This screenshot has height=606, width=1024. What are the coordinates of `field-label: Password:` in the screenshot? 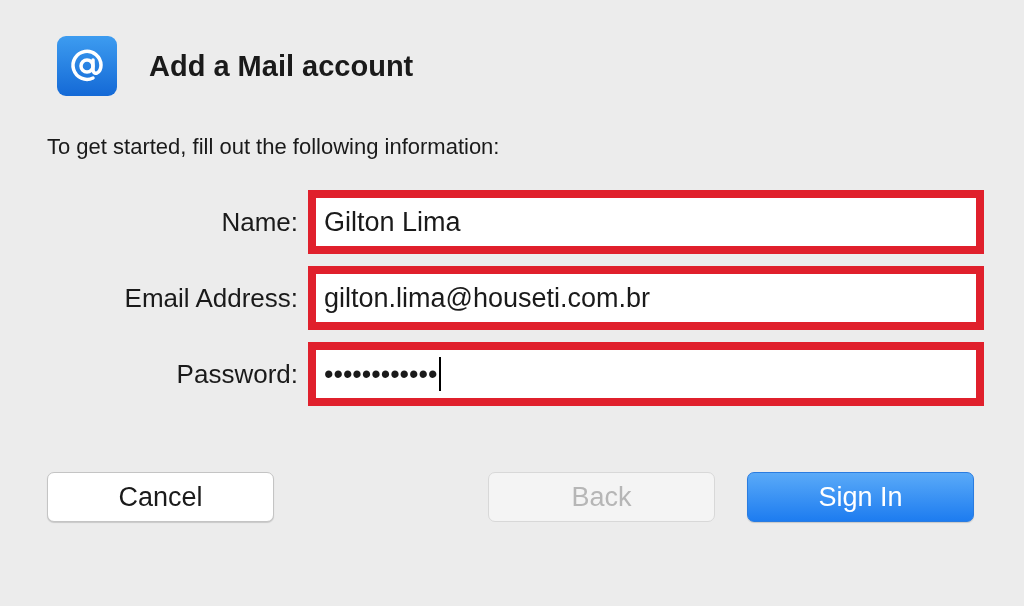 It's located at (237, 374).